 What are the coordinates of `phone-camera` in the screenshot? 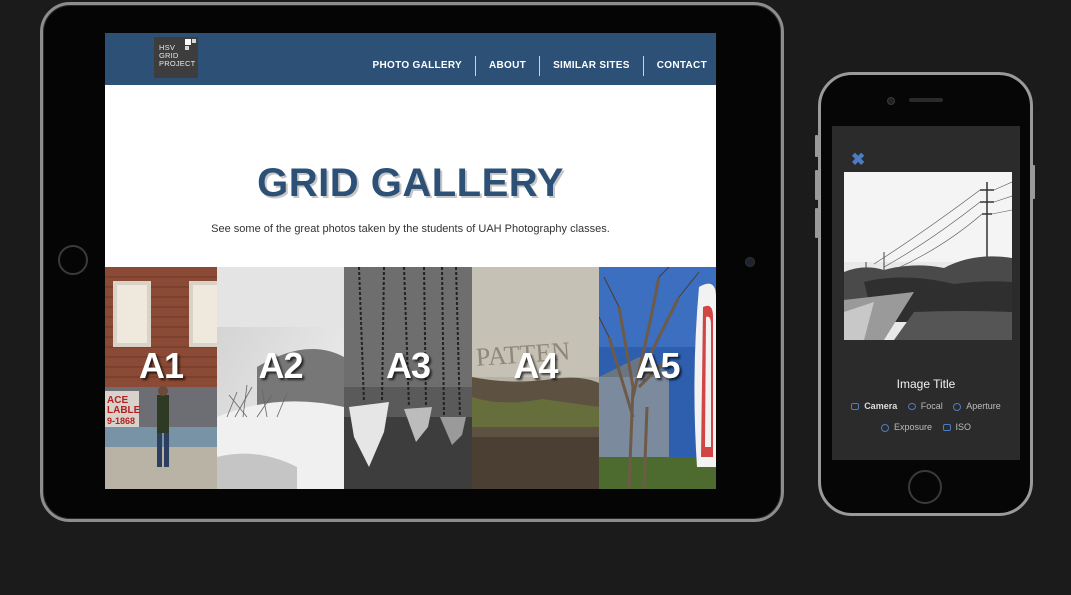 It's located at (891, 101).